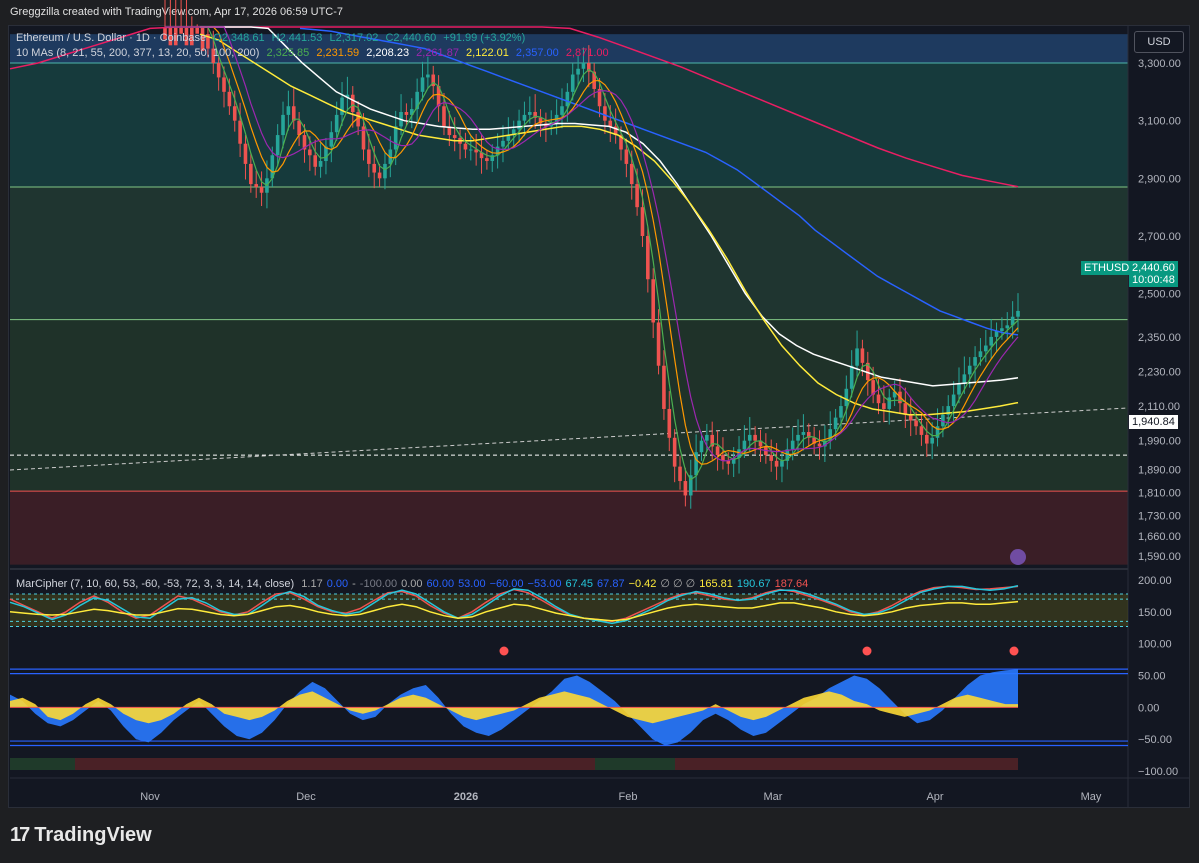 The height and width of the screenshot is (863, 1199). Describe the element at coordinates (312, 584) in the screenshot. I see `marcipher-value: 1.17` at that location.